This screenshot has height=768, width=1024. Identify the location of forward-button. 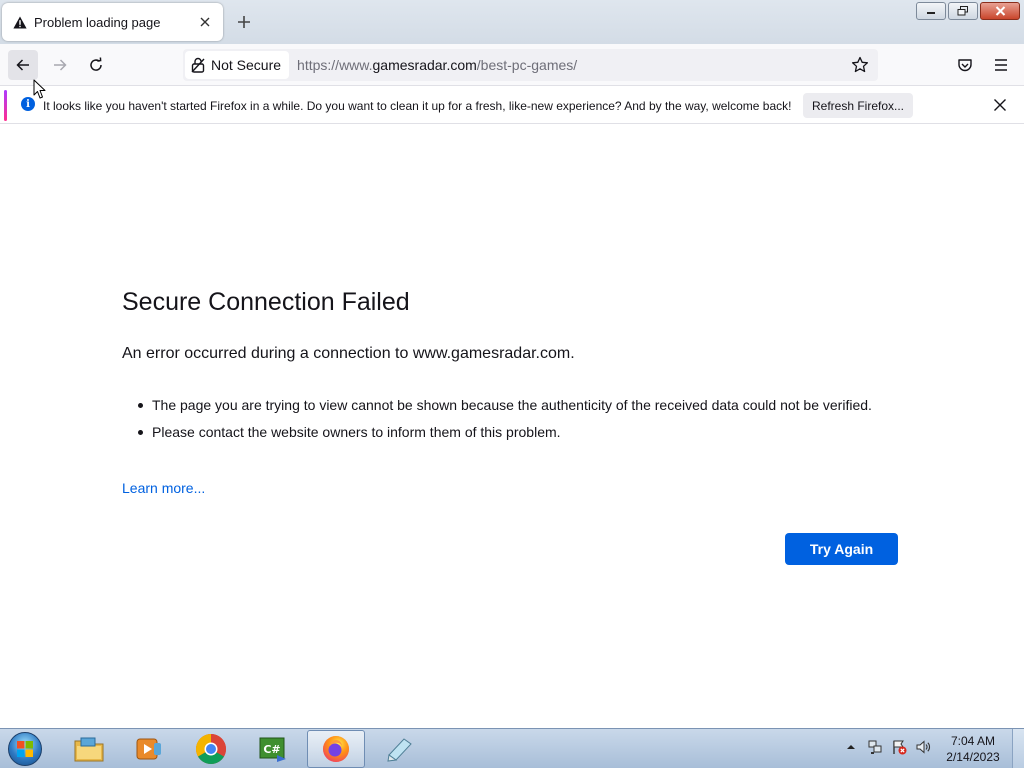
(60, 65).